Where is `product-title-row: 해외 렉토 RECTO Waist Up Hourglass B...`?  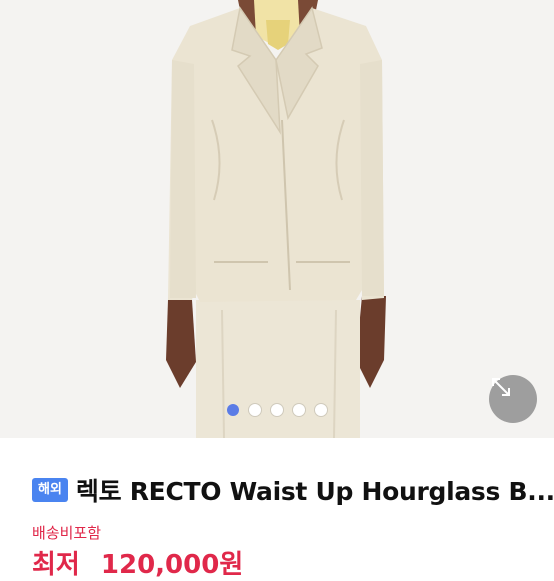
product-title-row: 해외 렉토 RECTO Waist Up Hourglass B... is located at coordinates (293, 490).